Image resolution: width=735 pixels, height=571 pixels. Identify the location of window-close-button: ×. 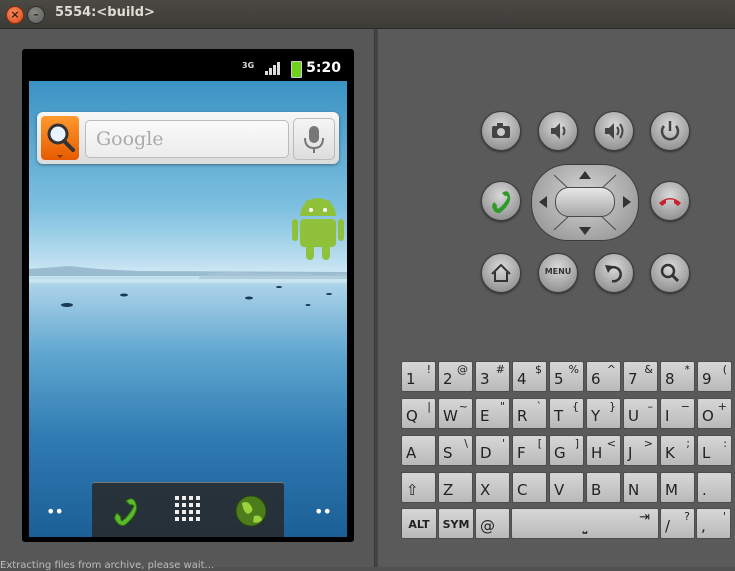
(15, 15).